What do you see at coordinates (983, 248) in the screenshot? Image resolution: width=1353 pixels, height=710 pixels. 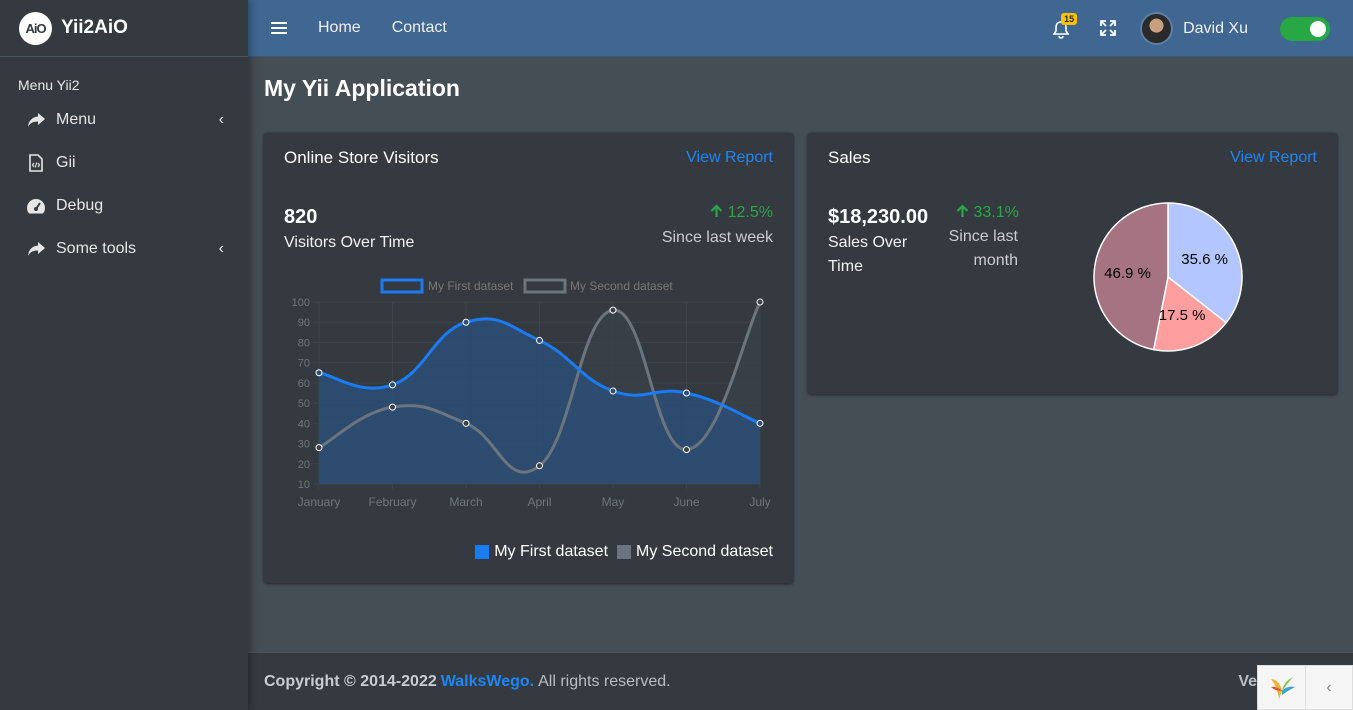 I see `sales-since: Since last month` at bounding box center [983, 248].